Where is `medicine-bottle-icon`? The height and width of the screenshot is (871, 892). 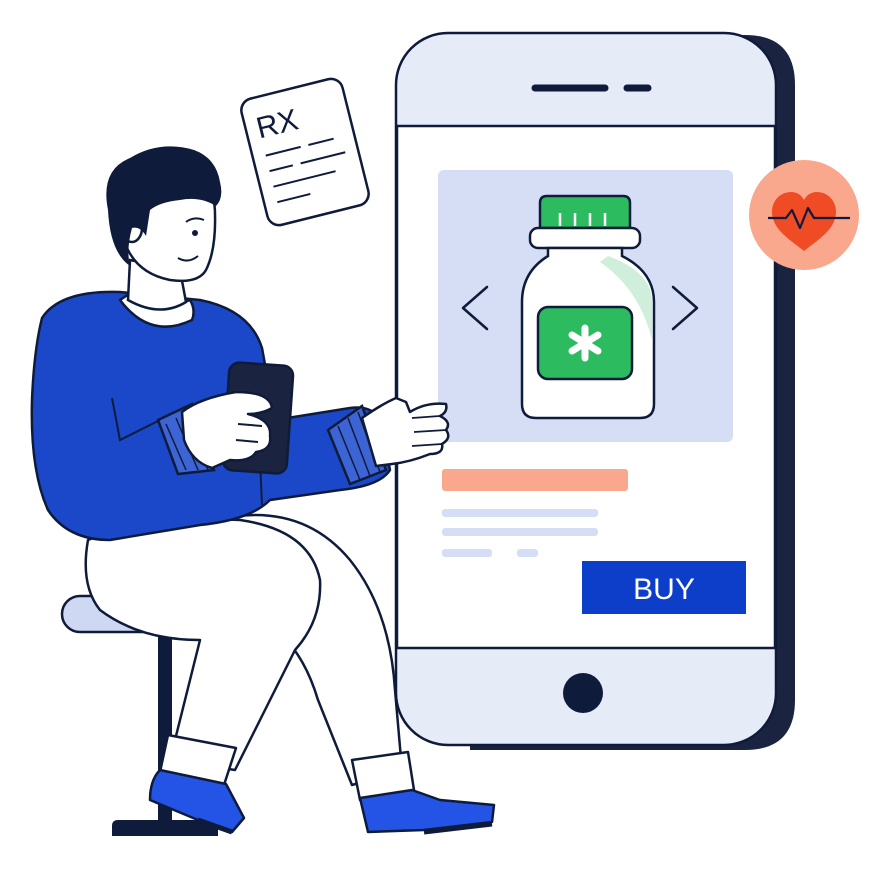 medicine-bottle-icon is located at coordinates (588, 307).